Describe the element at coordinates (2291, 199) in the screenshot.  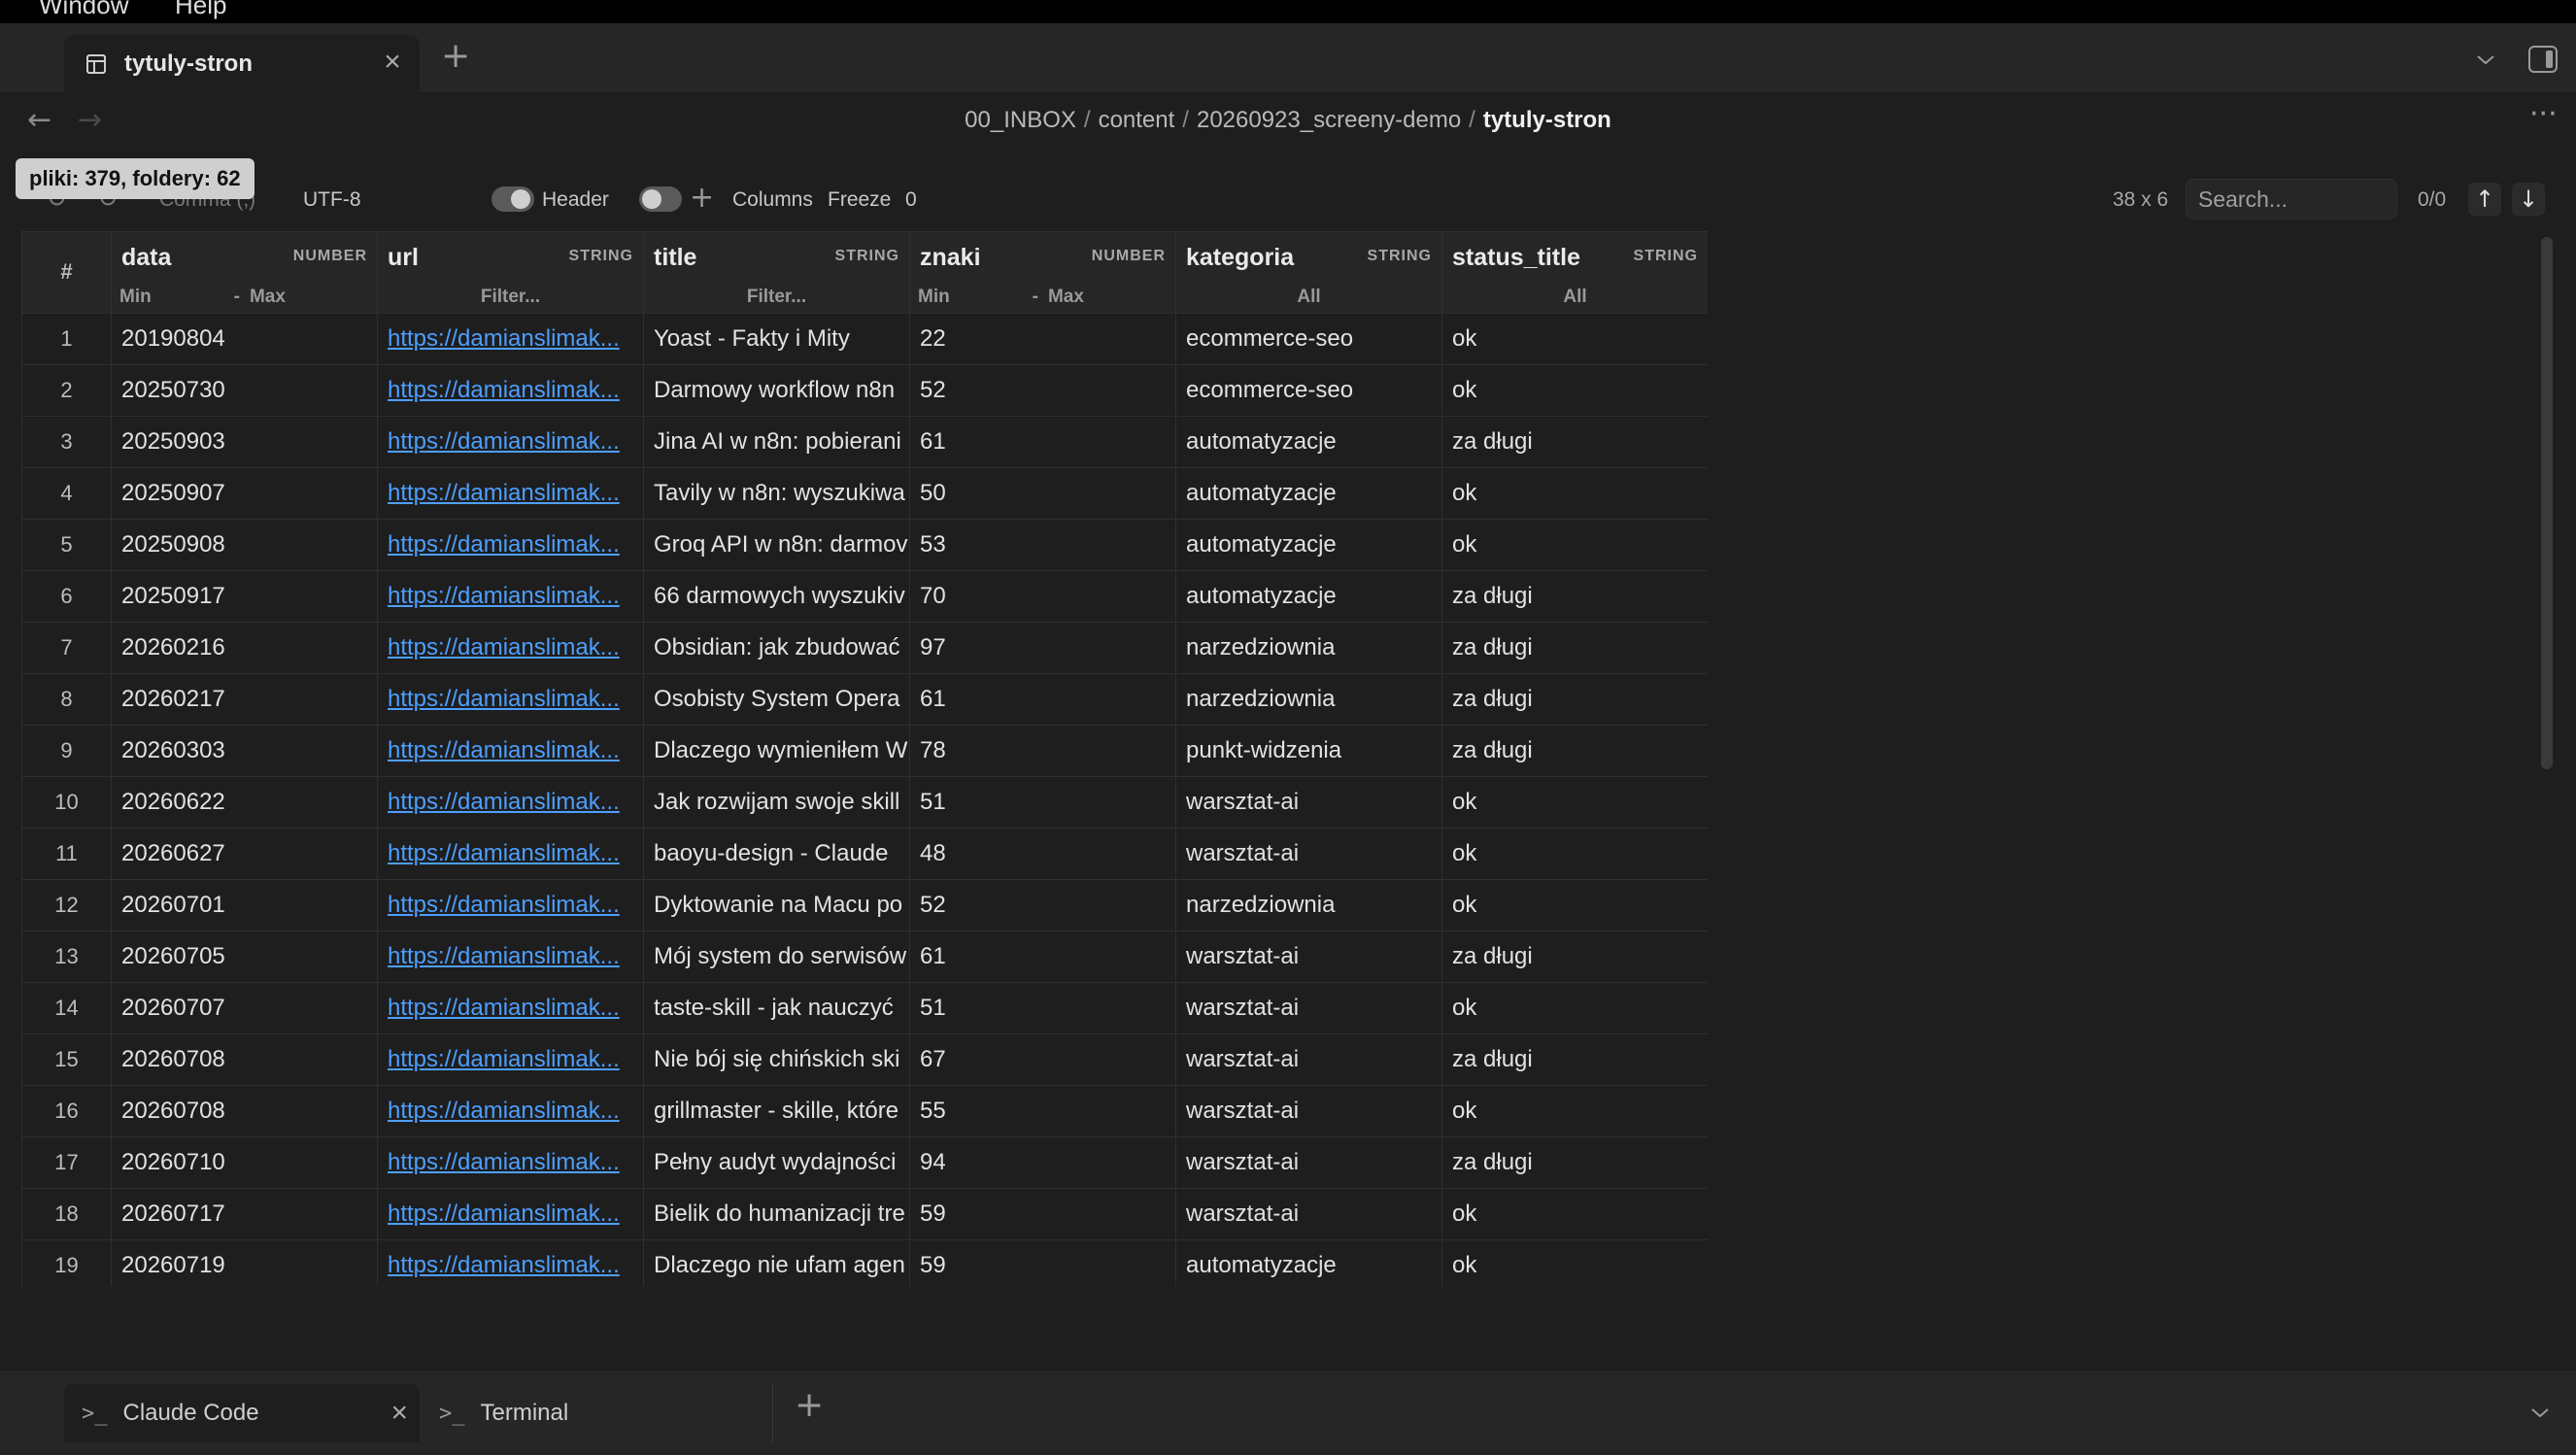
I see `search-input` at that location.